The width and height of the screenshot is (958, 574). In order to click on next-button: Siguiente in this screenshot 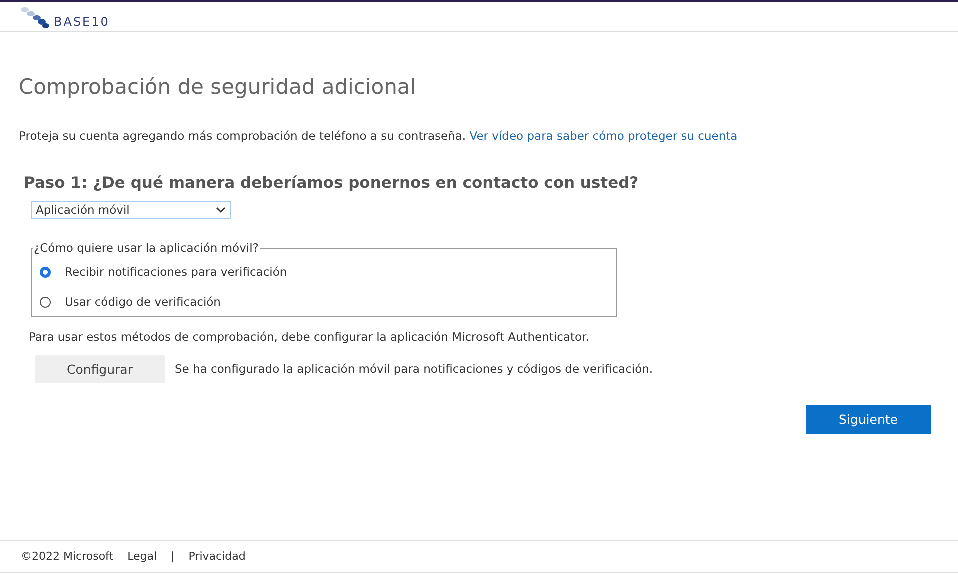, I will do `click(868, 419)`.